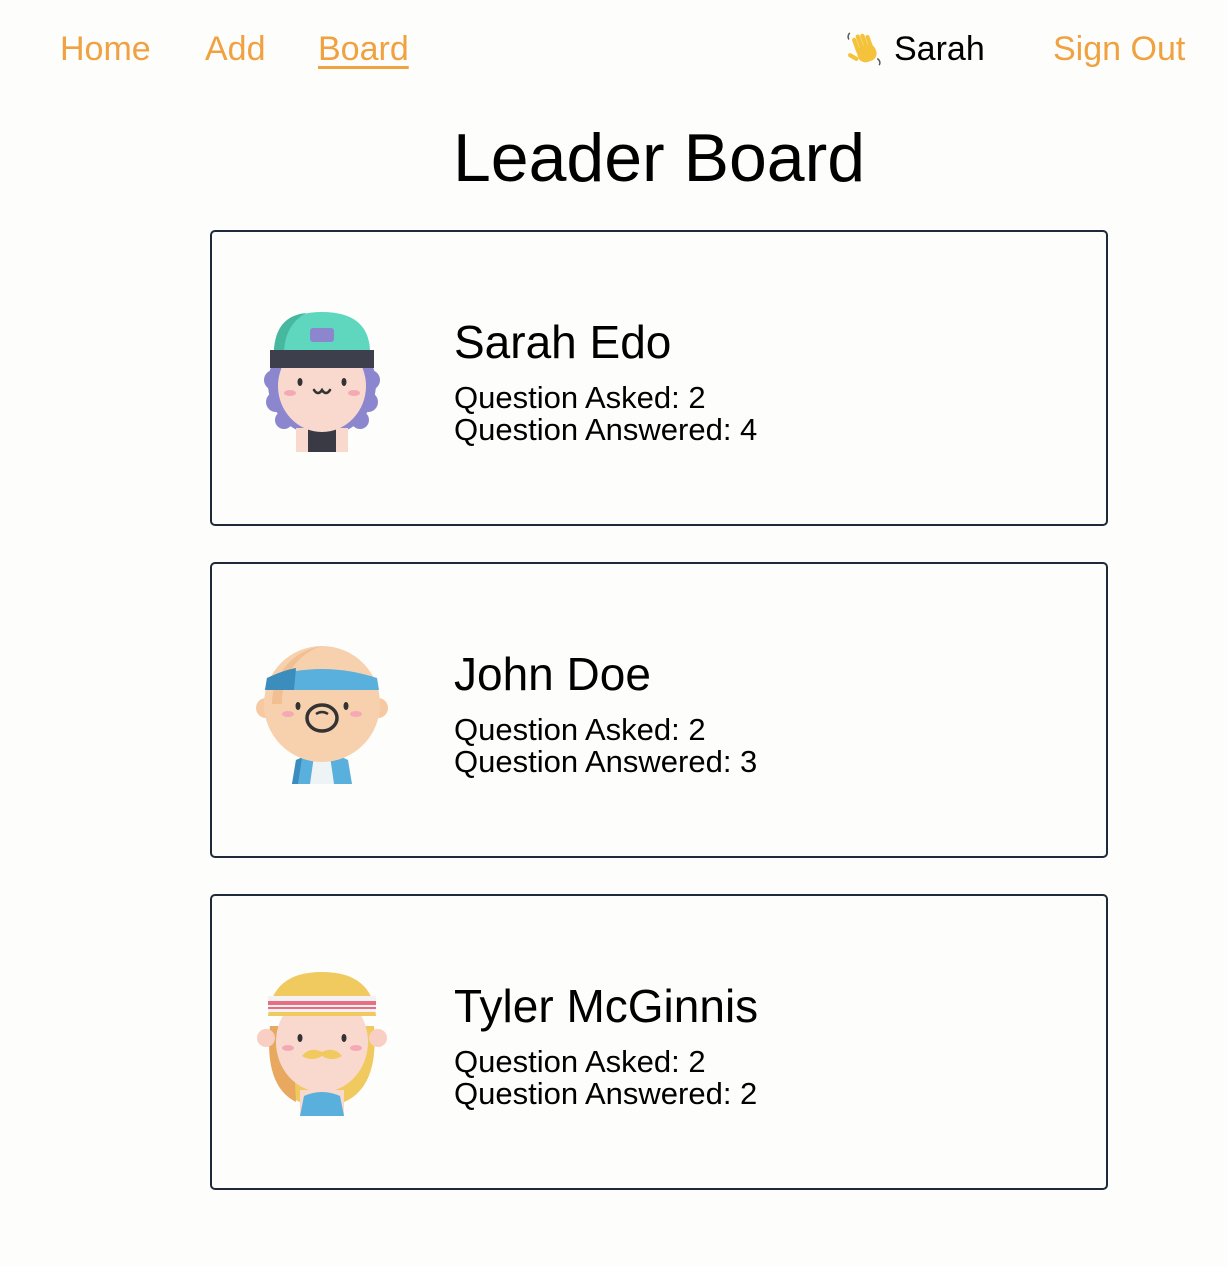 The height and width of the screenshot is (1266, 1228). I want to click on questions-answered: Question Answered: 2, so click(606, 1093).